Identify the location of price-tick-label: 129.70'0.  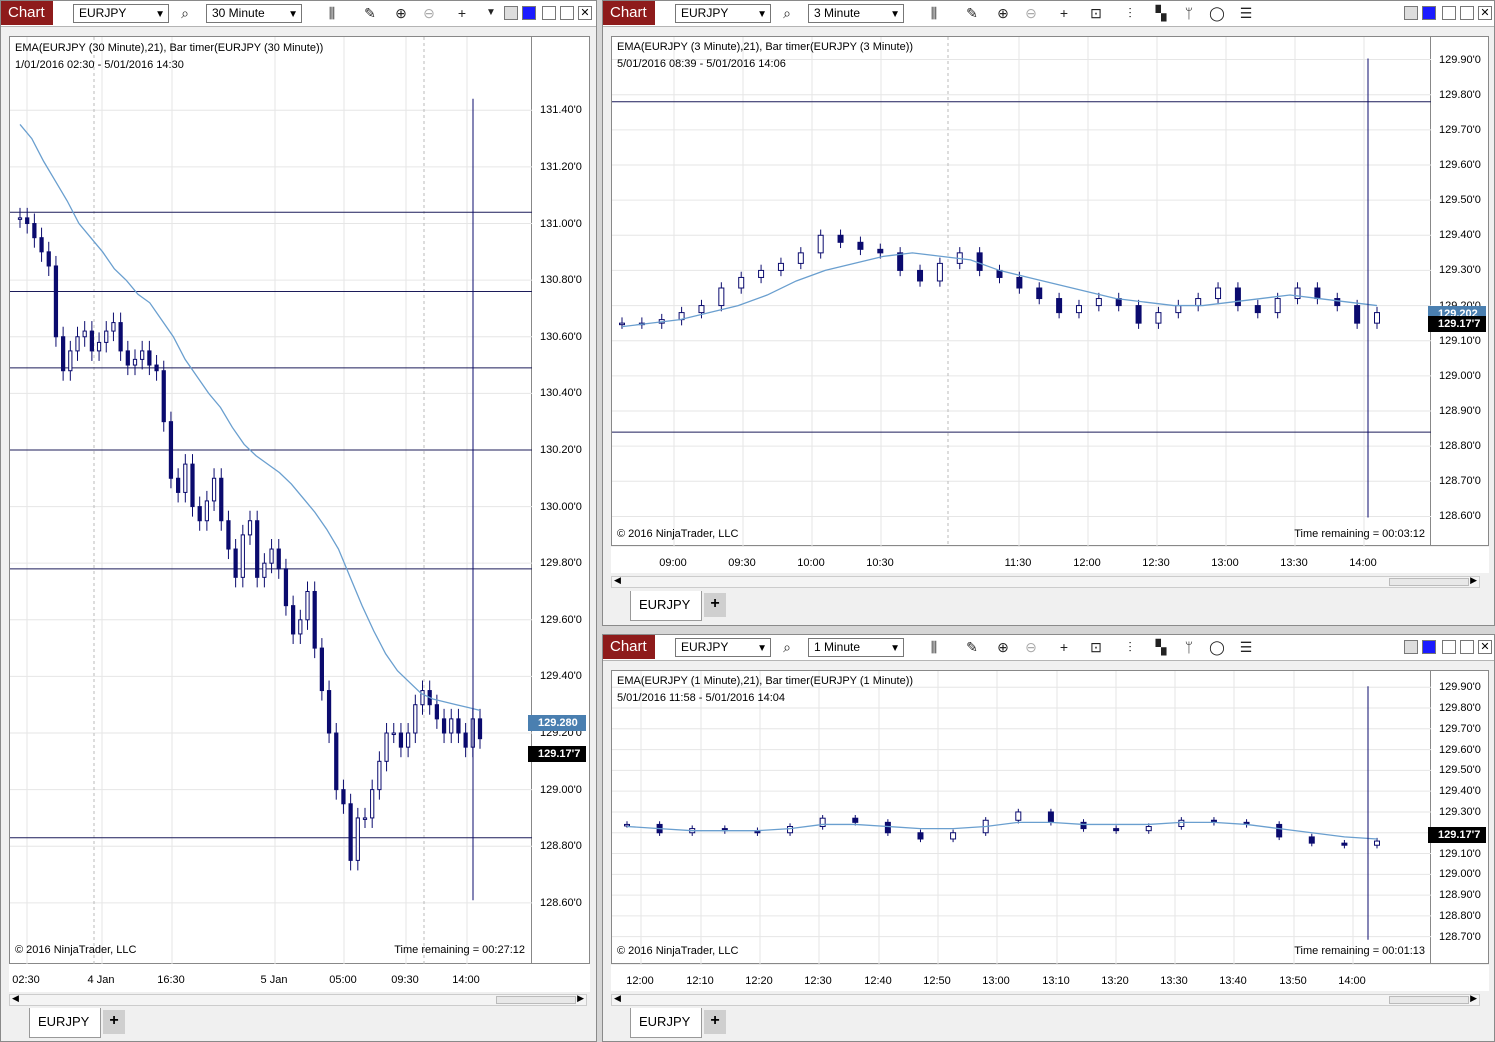
(1460, 728).